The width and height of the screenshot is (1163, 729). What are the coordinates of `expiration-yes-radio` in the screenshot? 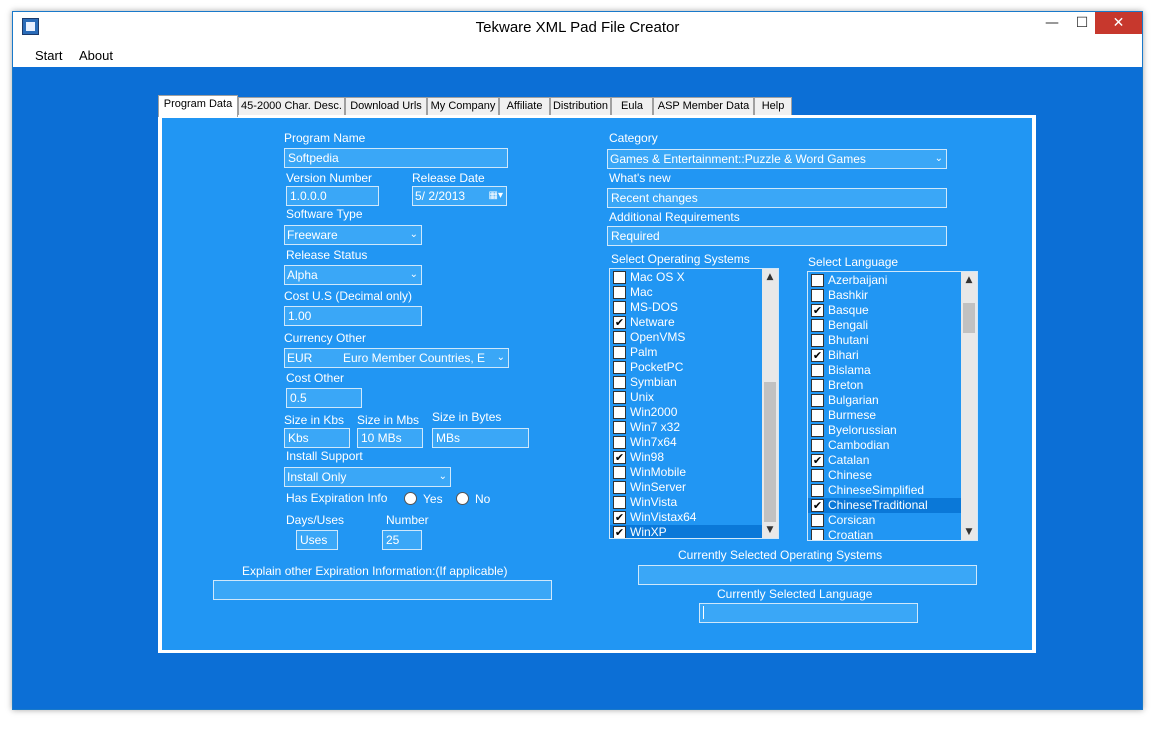 It's located at (410, 498).